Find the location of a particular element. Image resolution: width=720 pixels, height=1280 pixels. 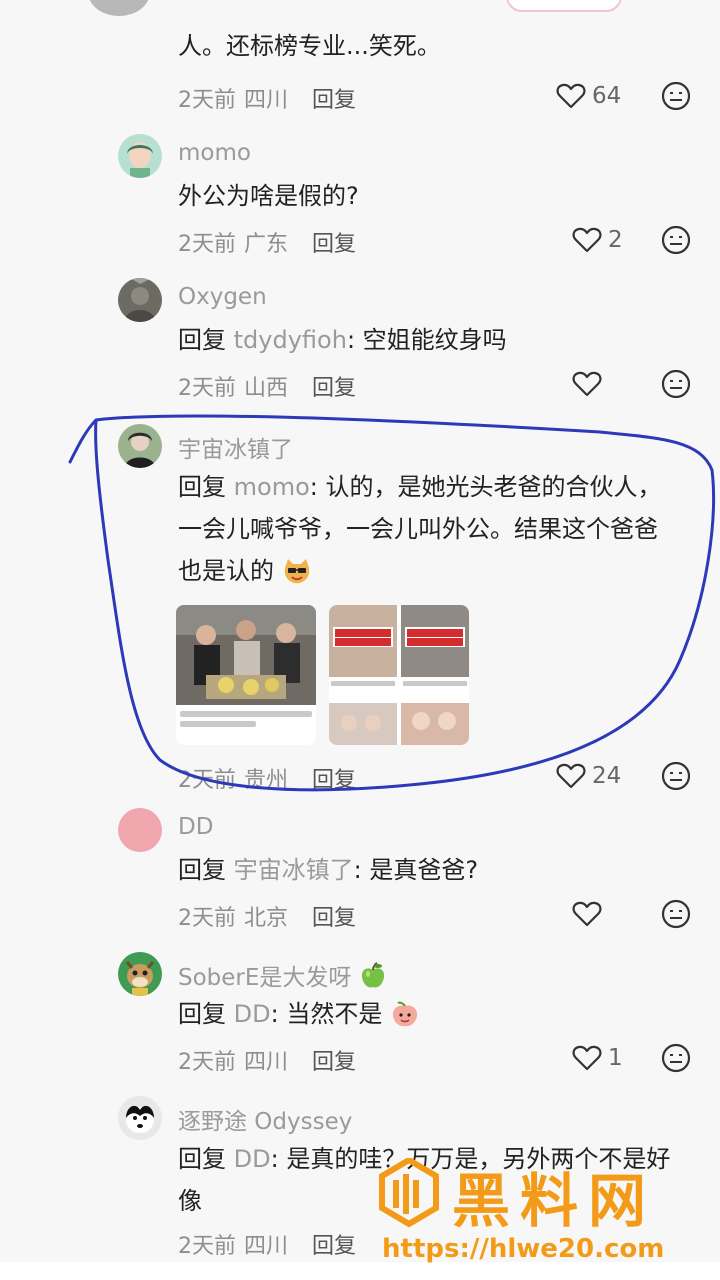

comment-item: DD 回复 宇宙冰镇了: 是真爸爸? 2天前 北京 回复 is located at coordinates (360, 874).